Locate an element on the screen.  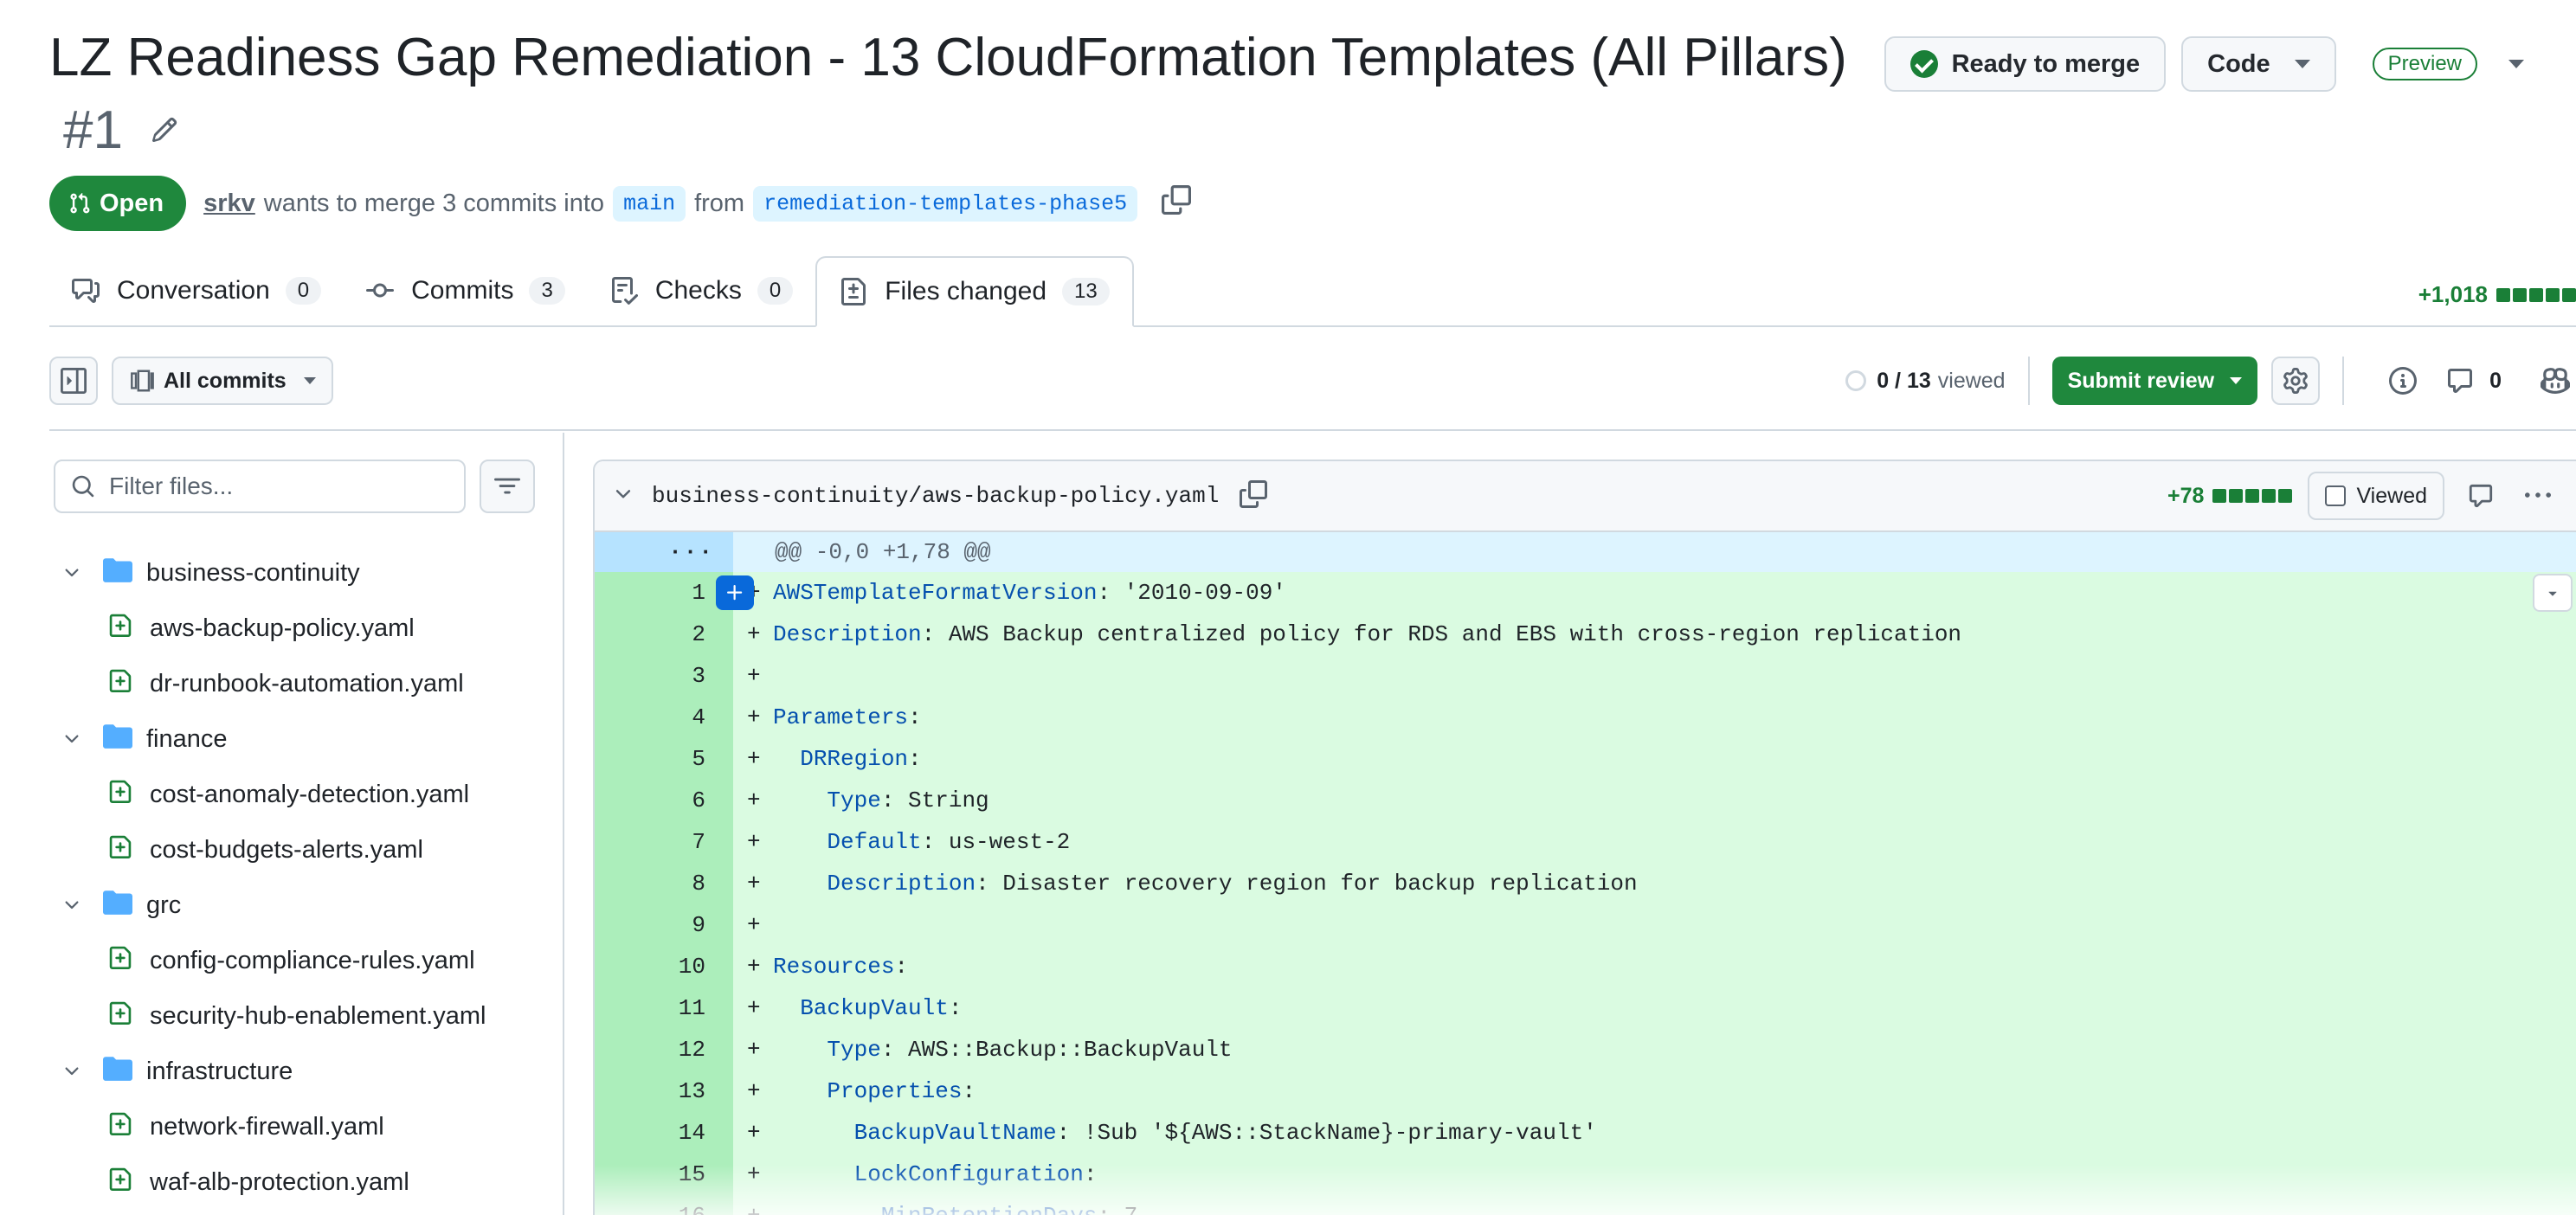
line-number: 14 is located at coordinates (664, 1133).